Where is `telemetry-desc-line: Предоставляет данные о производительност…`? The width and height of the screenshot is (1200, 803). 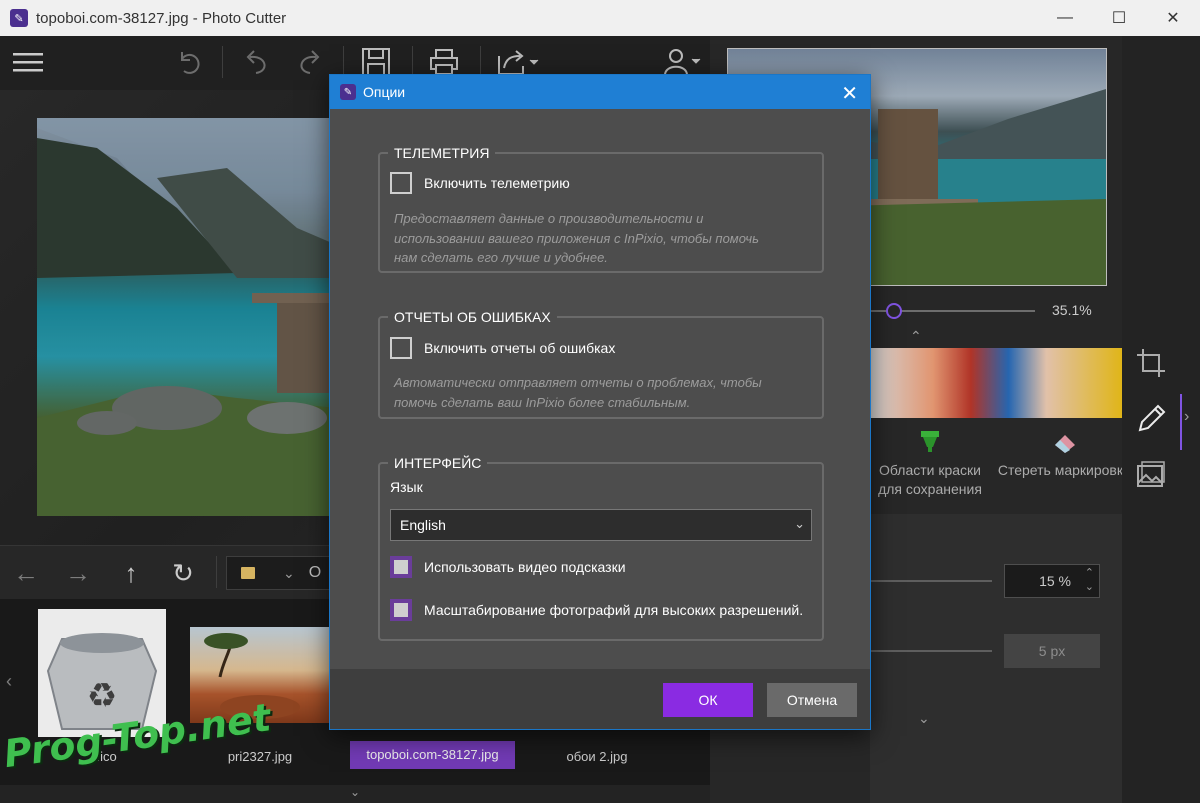 telemetry-desc-line: Предоставляет данные о производительност… is located at coordinates (549, 218).